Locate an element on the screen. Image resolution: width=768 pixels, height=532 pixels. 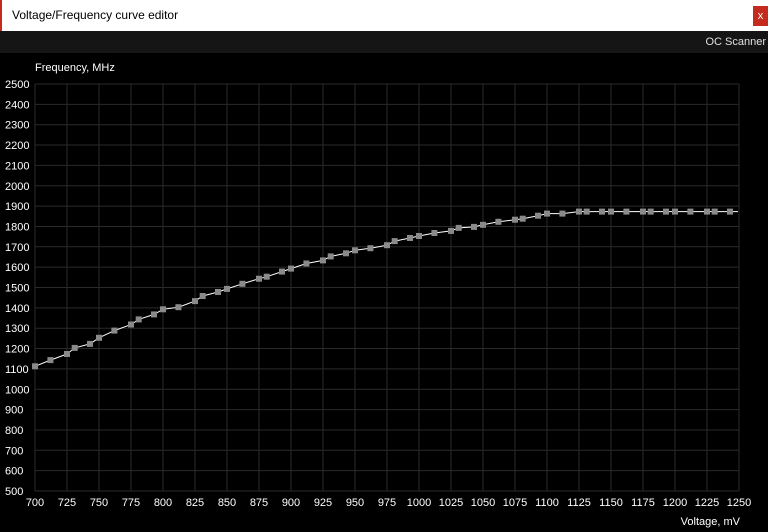
x-tick-label: 850 is located at coordinates (227, 503).